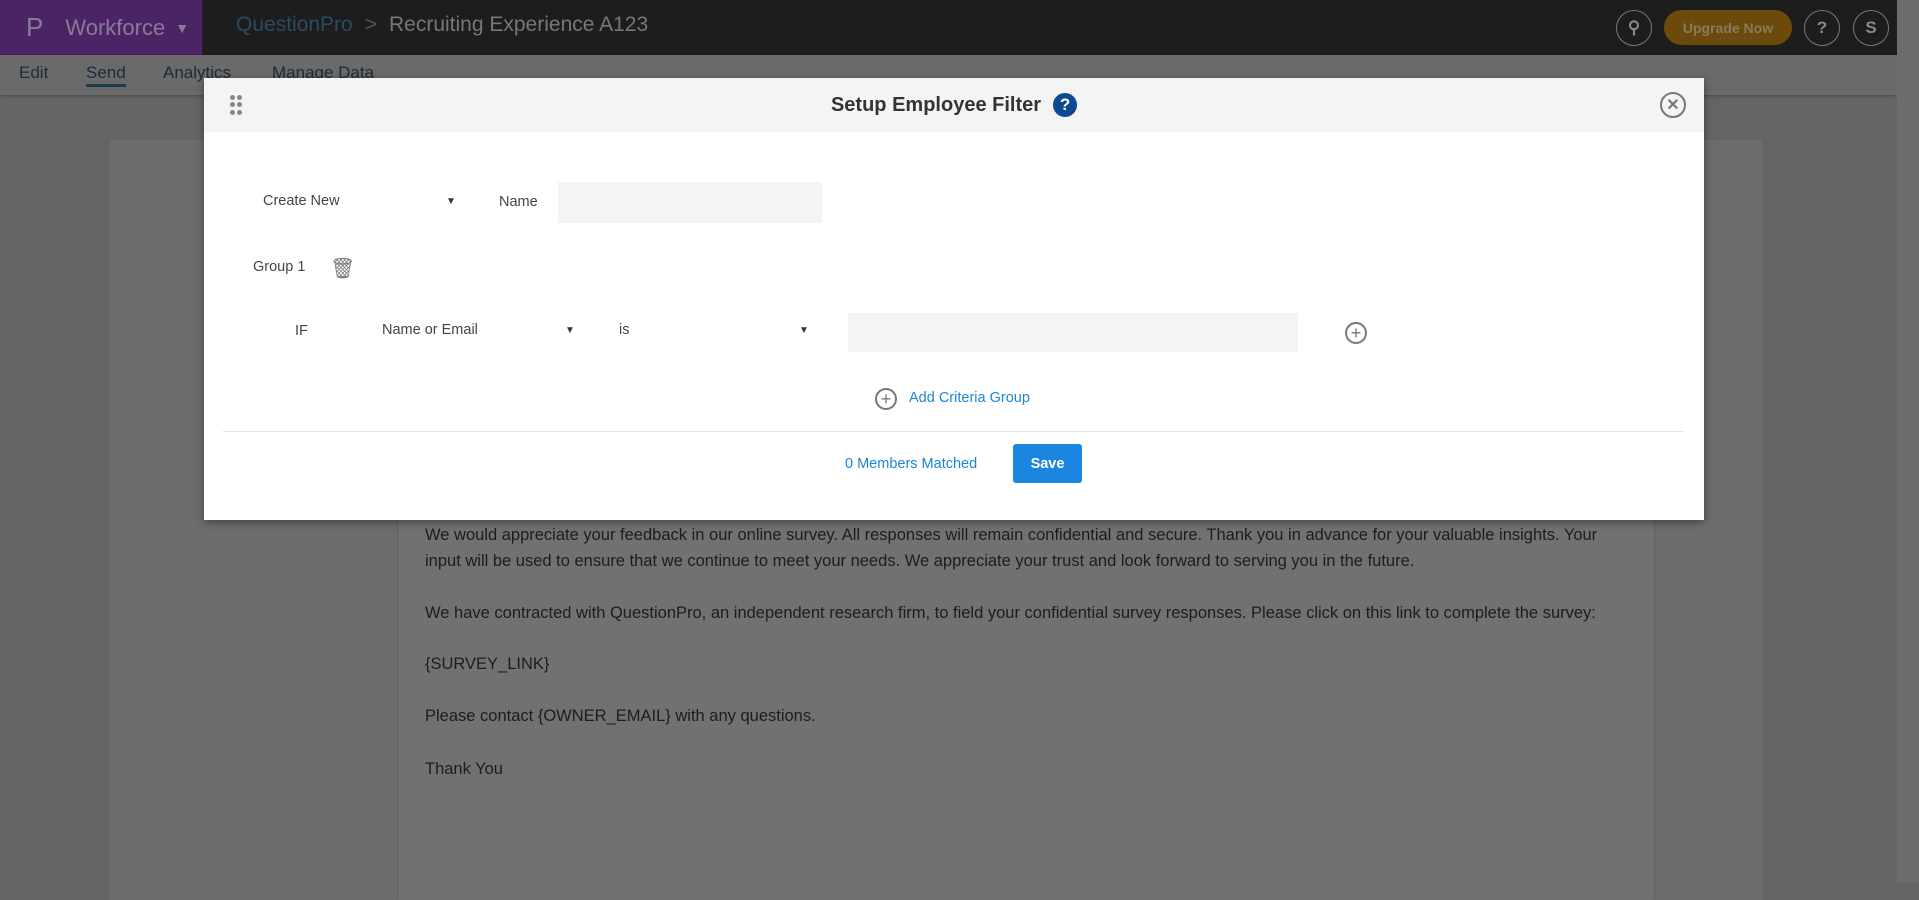 The width and height of the screenshot is (1919, 900). I want to click on name-input, so click(690, 202).